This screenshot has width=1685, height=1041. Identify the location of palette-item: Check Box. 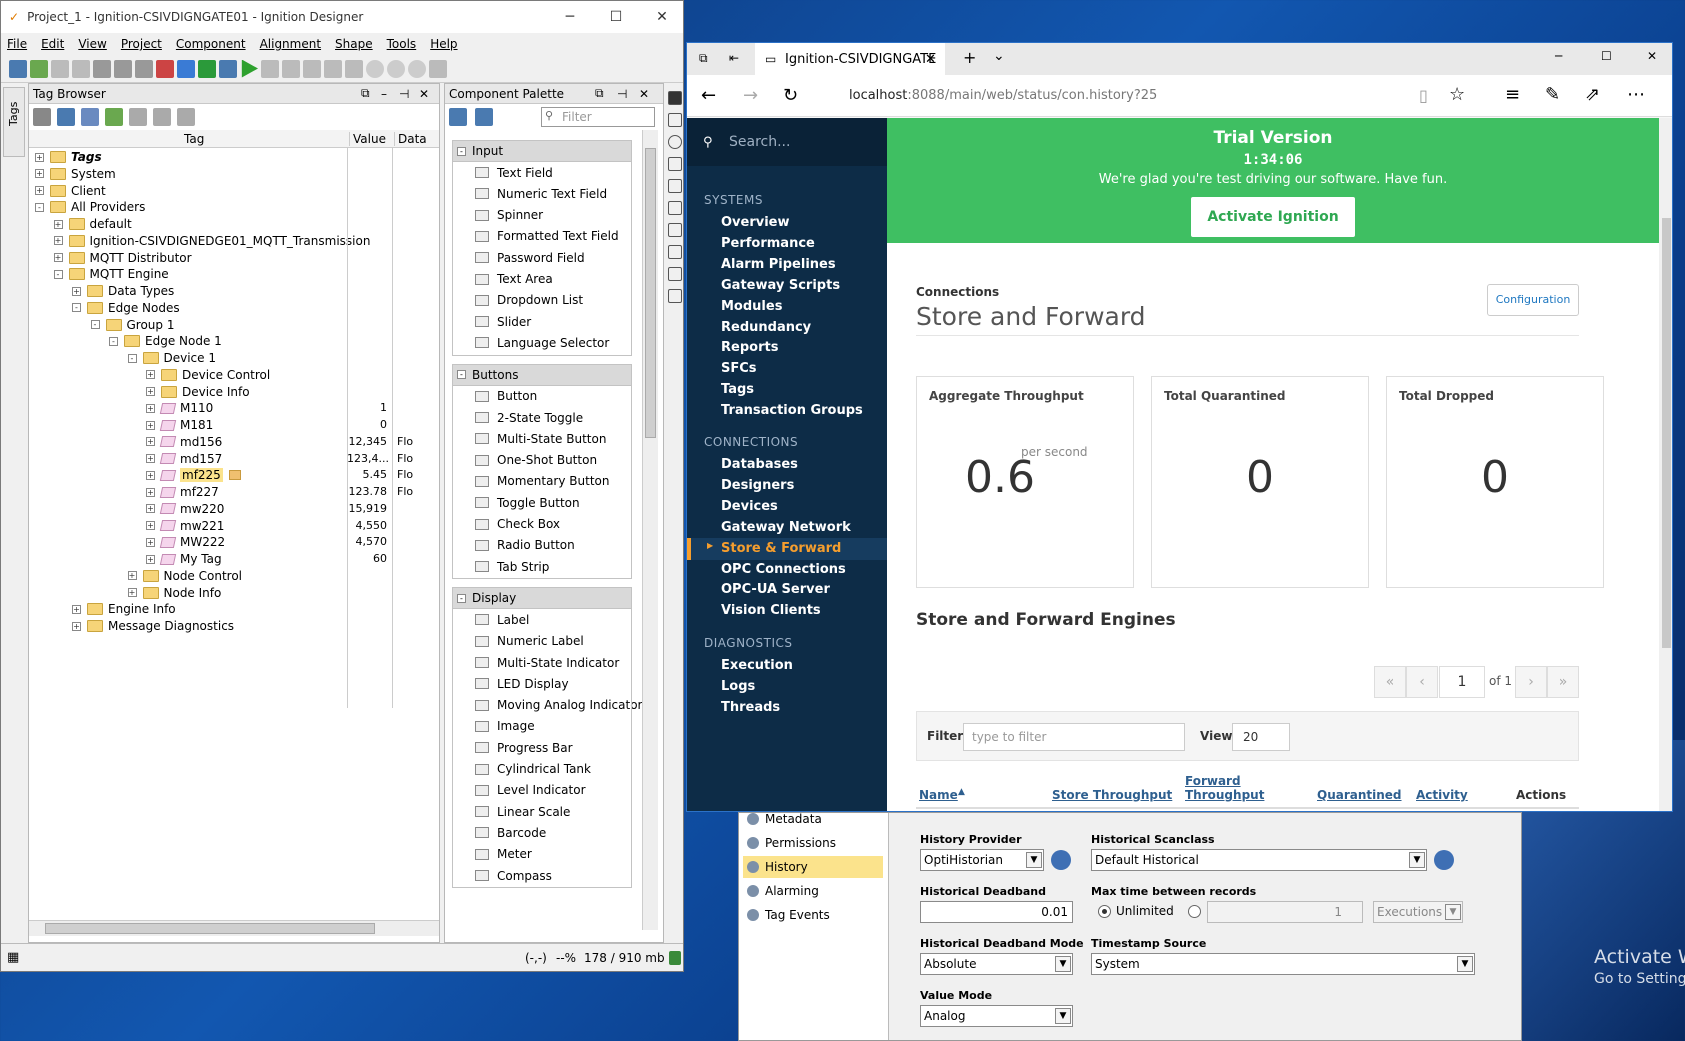
(517, 524).